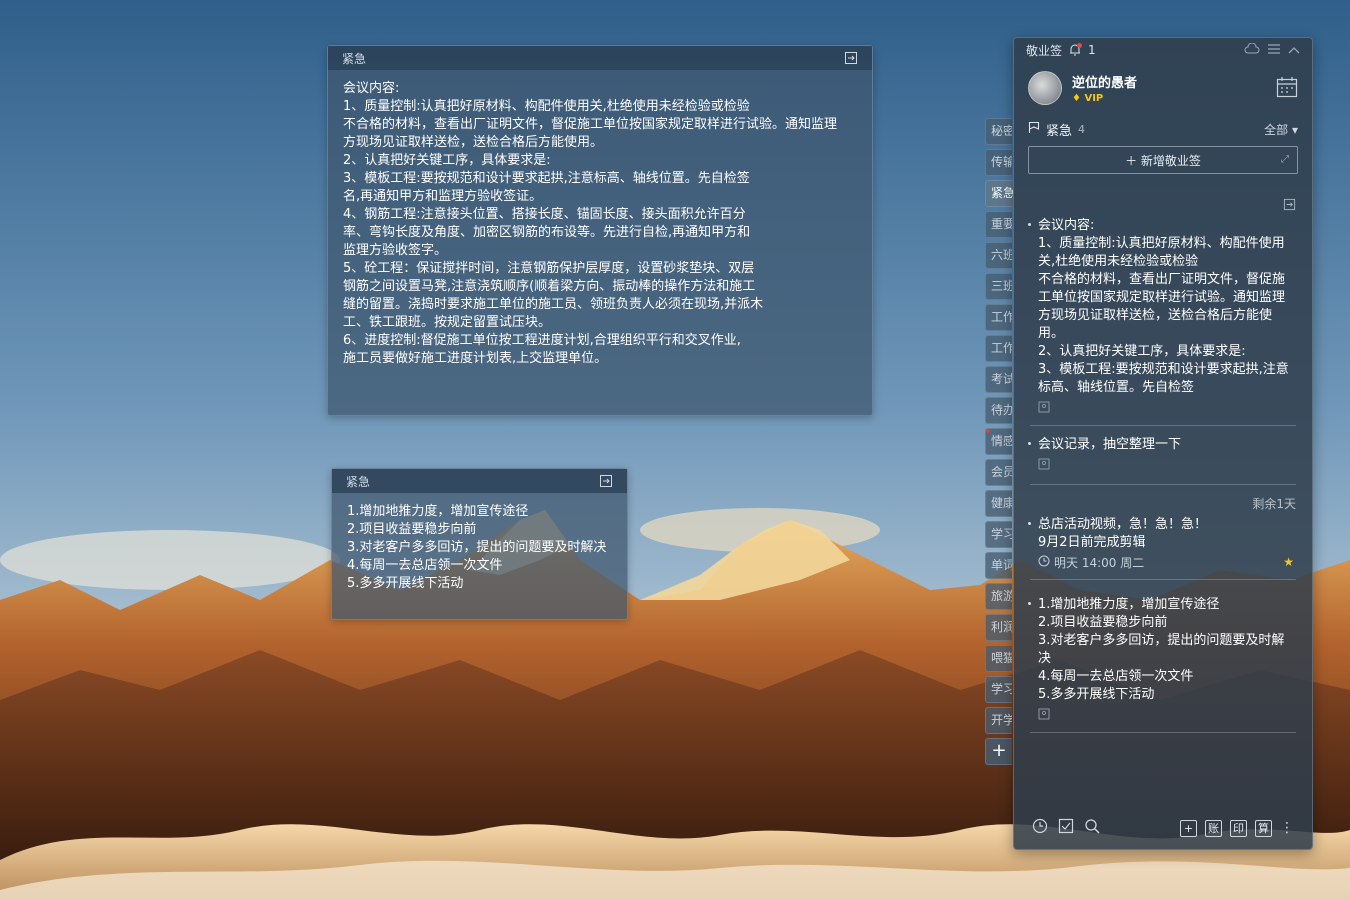  I want to click on current-category: 紧急, so click(1059, 131).